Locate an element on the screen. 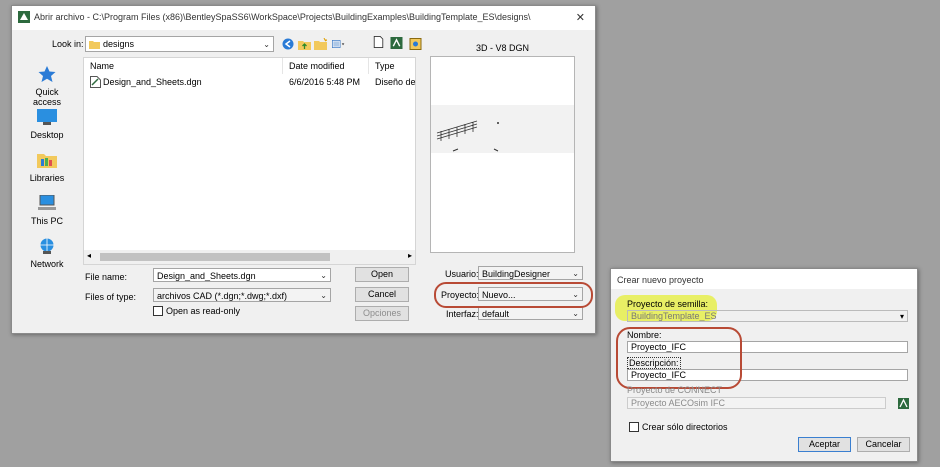 This screenshot has height=467, width=940. accept-button: Aceptar is located at coordinates (824, 444).